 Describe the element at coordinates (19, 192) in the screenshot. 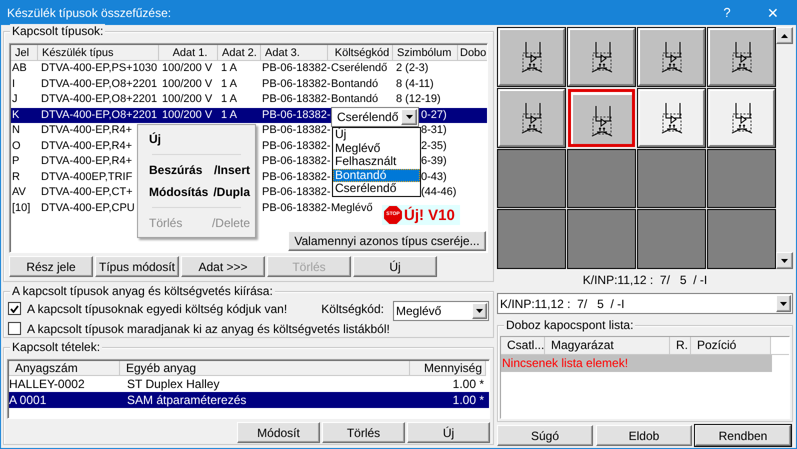

I see `table-cell: AV` at that location.